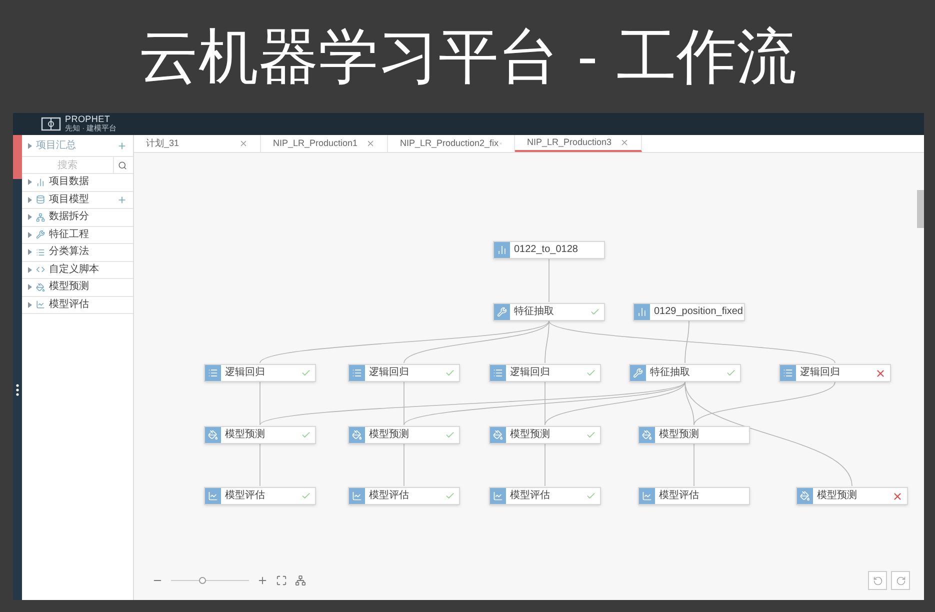 The height and width of the screenshot is (612, 935). What do you see at coordinates (642, 312) in the screenshot?
I see `bar-chart-icon` at bounding box center [642, 312].